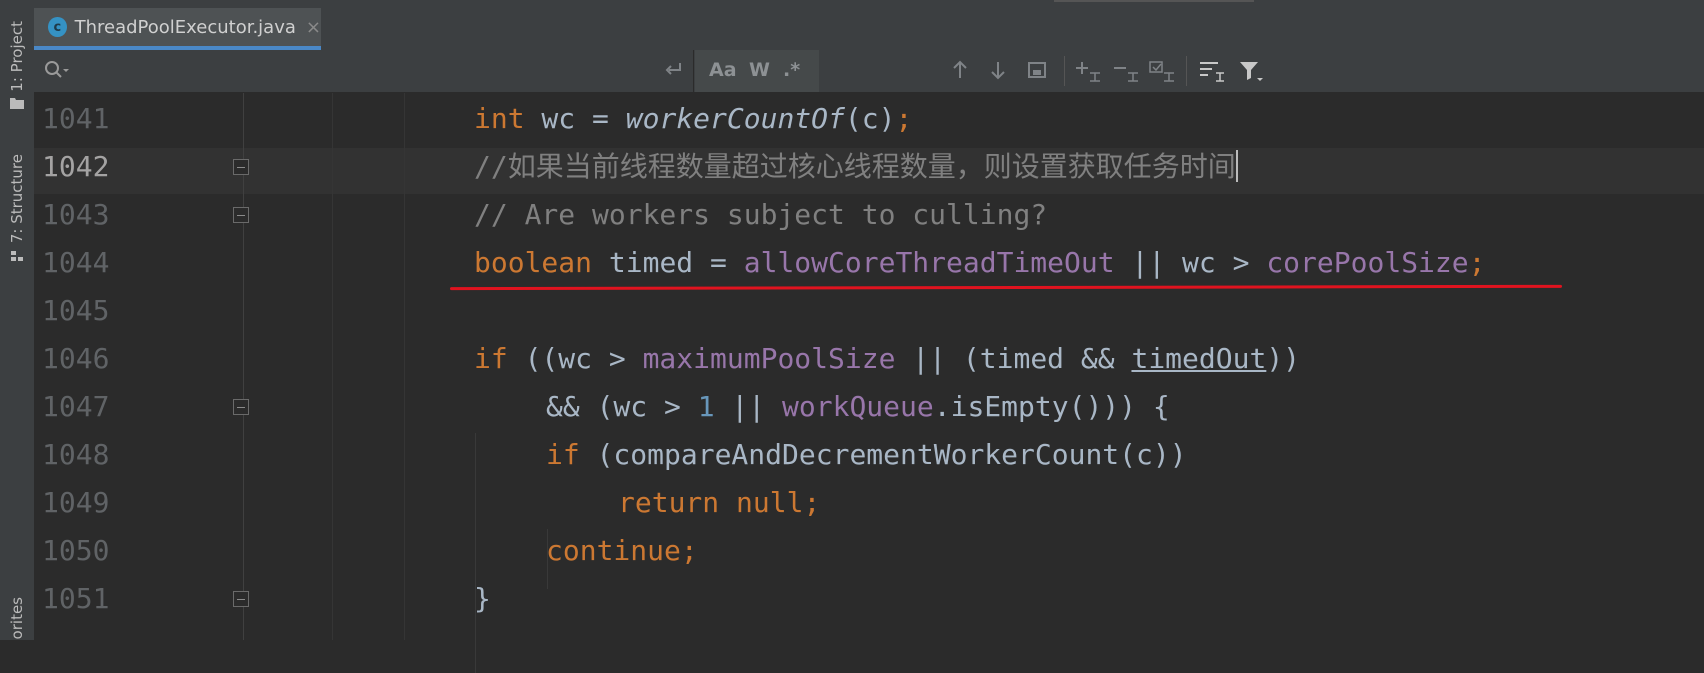  I want to click on code-line-1050: continue;, so click(622, 551).